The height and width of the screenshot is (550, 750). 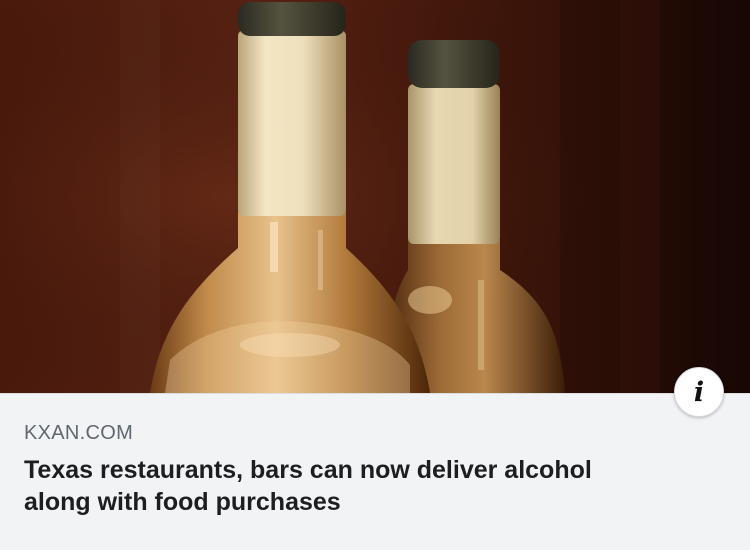 I want to click on info-button: i, so click(x=699, y=392).